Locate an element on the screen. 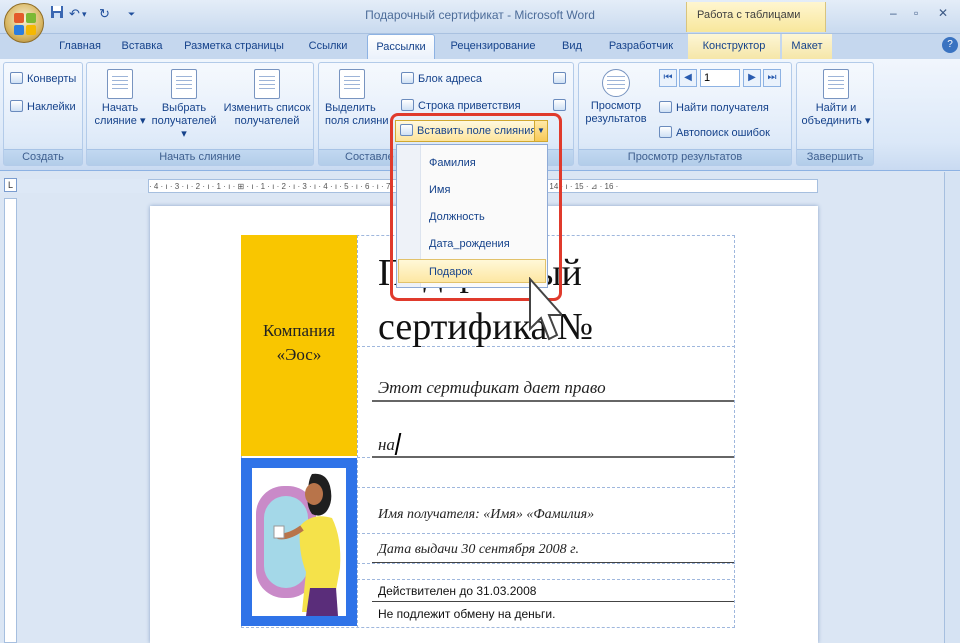  preview-results-button: Просмотр результатов is located at coordinates (616, 97).